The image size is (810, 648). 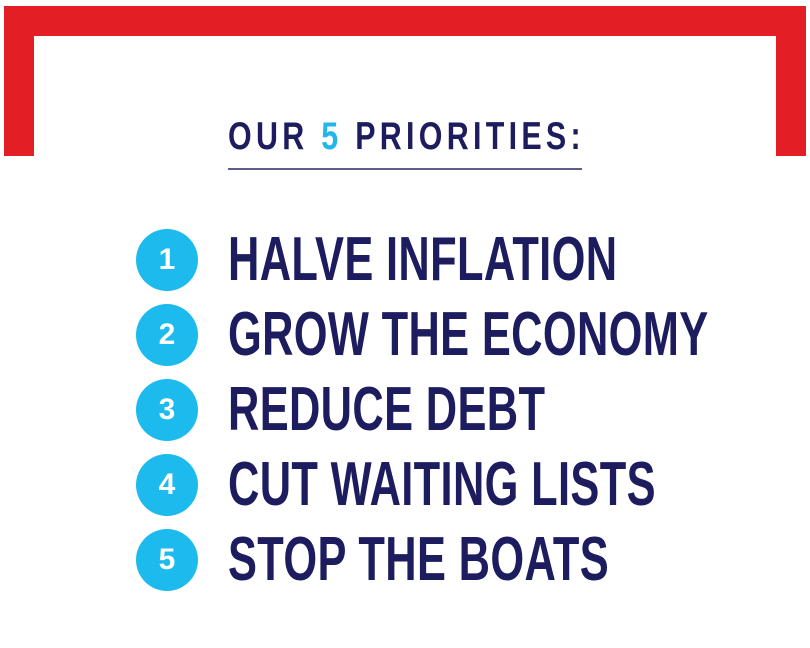 I want to click on number-badge: 4, so click(x=167, y=484).